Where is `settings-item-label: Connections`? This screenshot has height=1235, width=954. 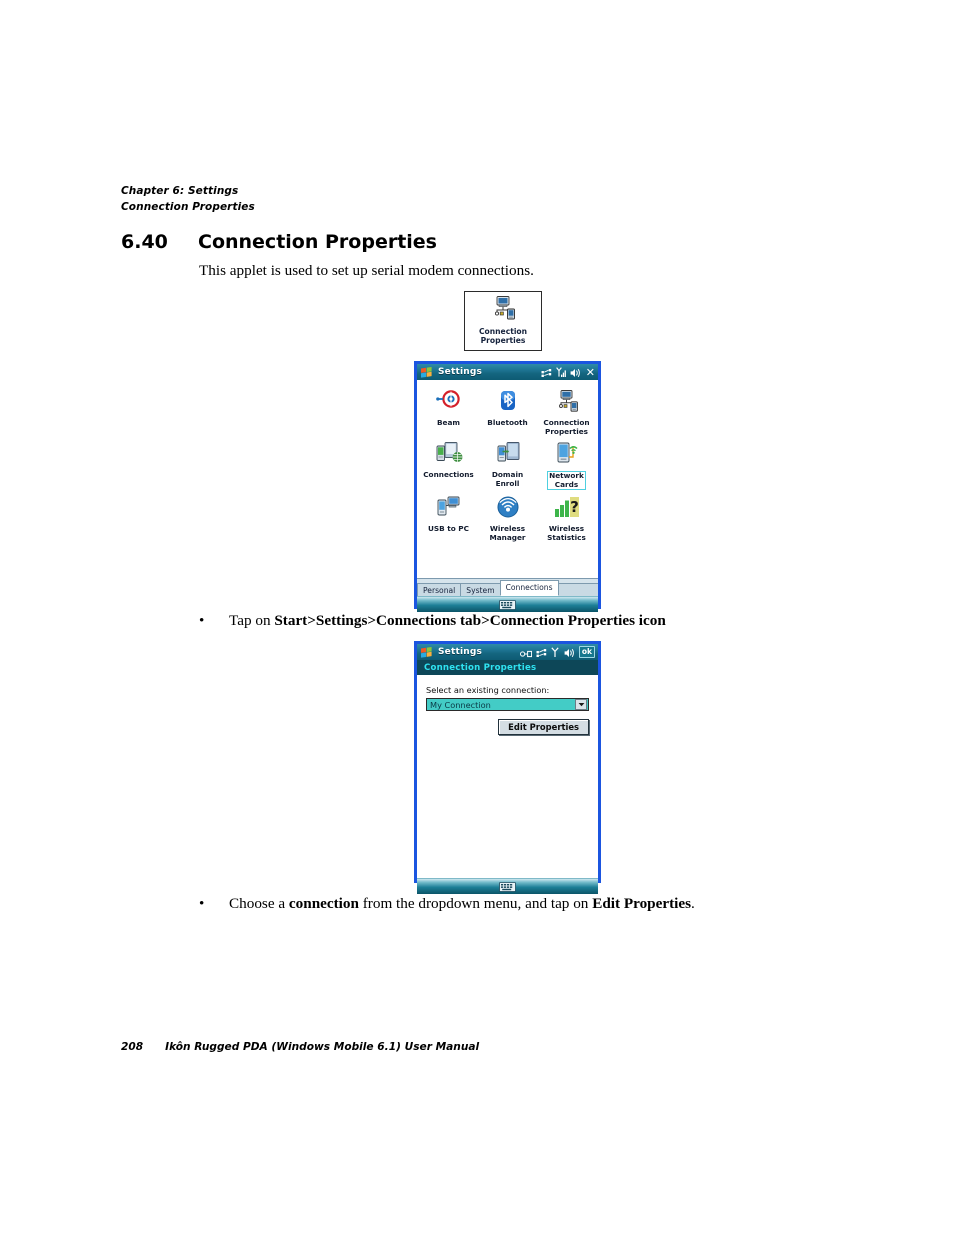 settings-item-label: Connections is located at coordinates (448, 475).